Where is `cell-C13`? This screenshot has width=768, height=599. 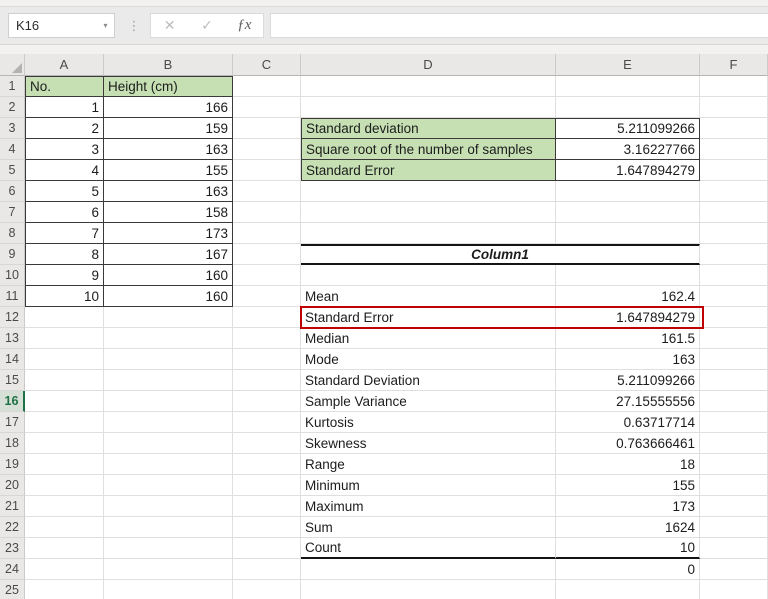 cell-C13 is located at coordinates (267, 338).